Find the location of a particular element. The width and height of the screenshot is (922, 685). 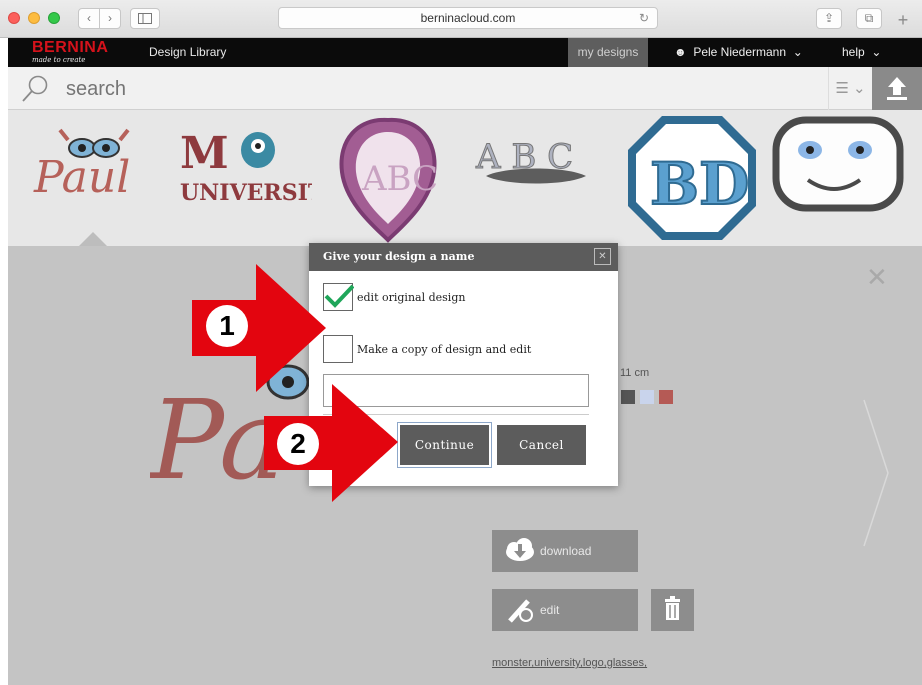

help-menu: help ⌄ is located at coordinates (861, 52).